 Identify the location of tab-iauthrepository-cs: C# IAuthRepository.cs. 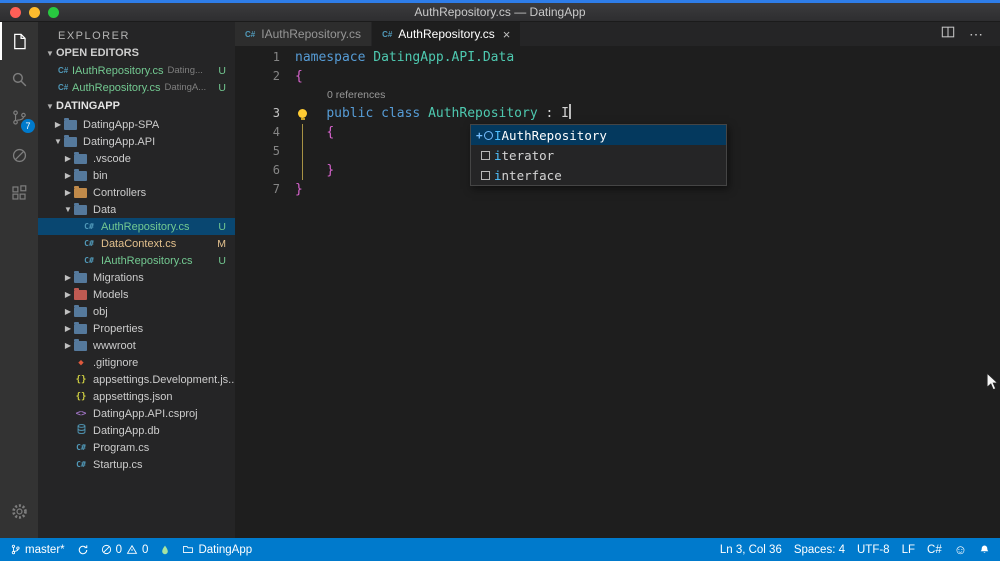
(304, 34).